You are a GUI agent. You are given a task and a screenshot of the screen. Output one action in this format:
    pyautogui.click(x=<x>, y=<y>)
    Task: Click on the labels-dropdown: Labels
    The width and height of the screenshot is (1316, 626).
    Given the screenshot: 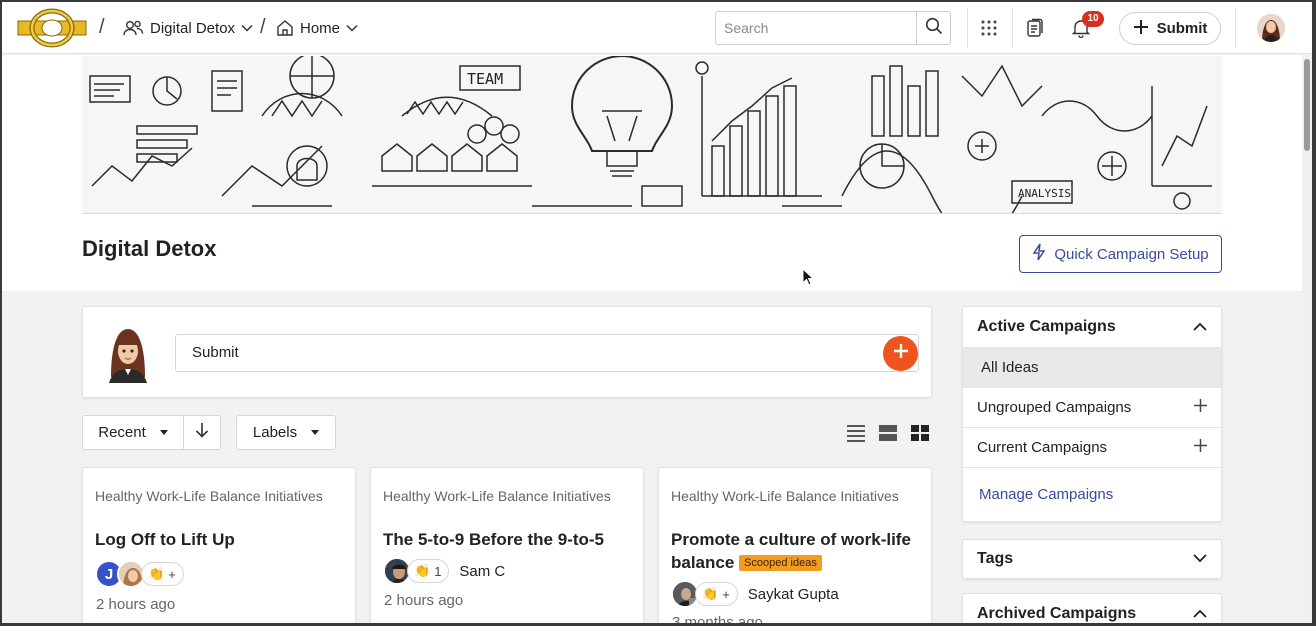 What is the action you would take?
    pyautogui.click(x=286, y=432)
    